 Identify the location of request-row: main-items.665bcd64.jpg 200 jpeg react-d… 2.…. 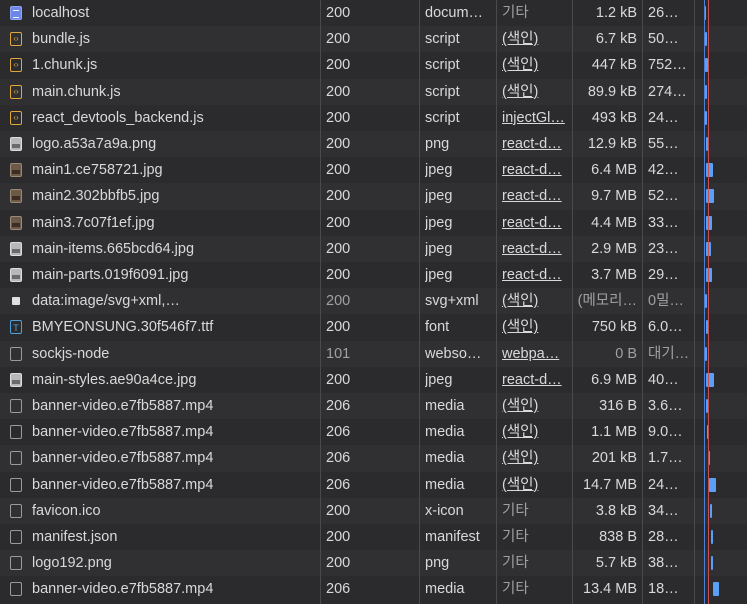
(373, 248).